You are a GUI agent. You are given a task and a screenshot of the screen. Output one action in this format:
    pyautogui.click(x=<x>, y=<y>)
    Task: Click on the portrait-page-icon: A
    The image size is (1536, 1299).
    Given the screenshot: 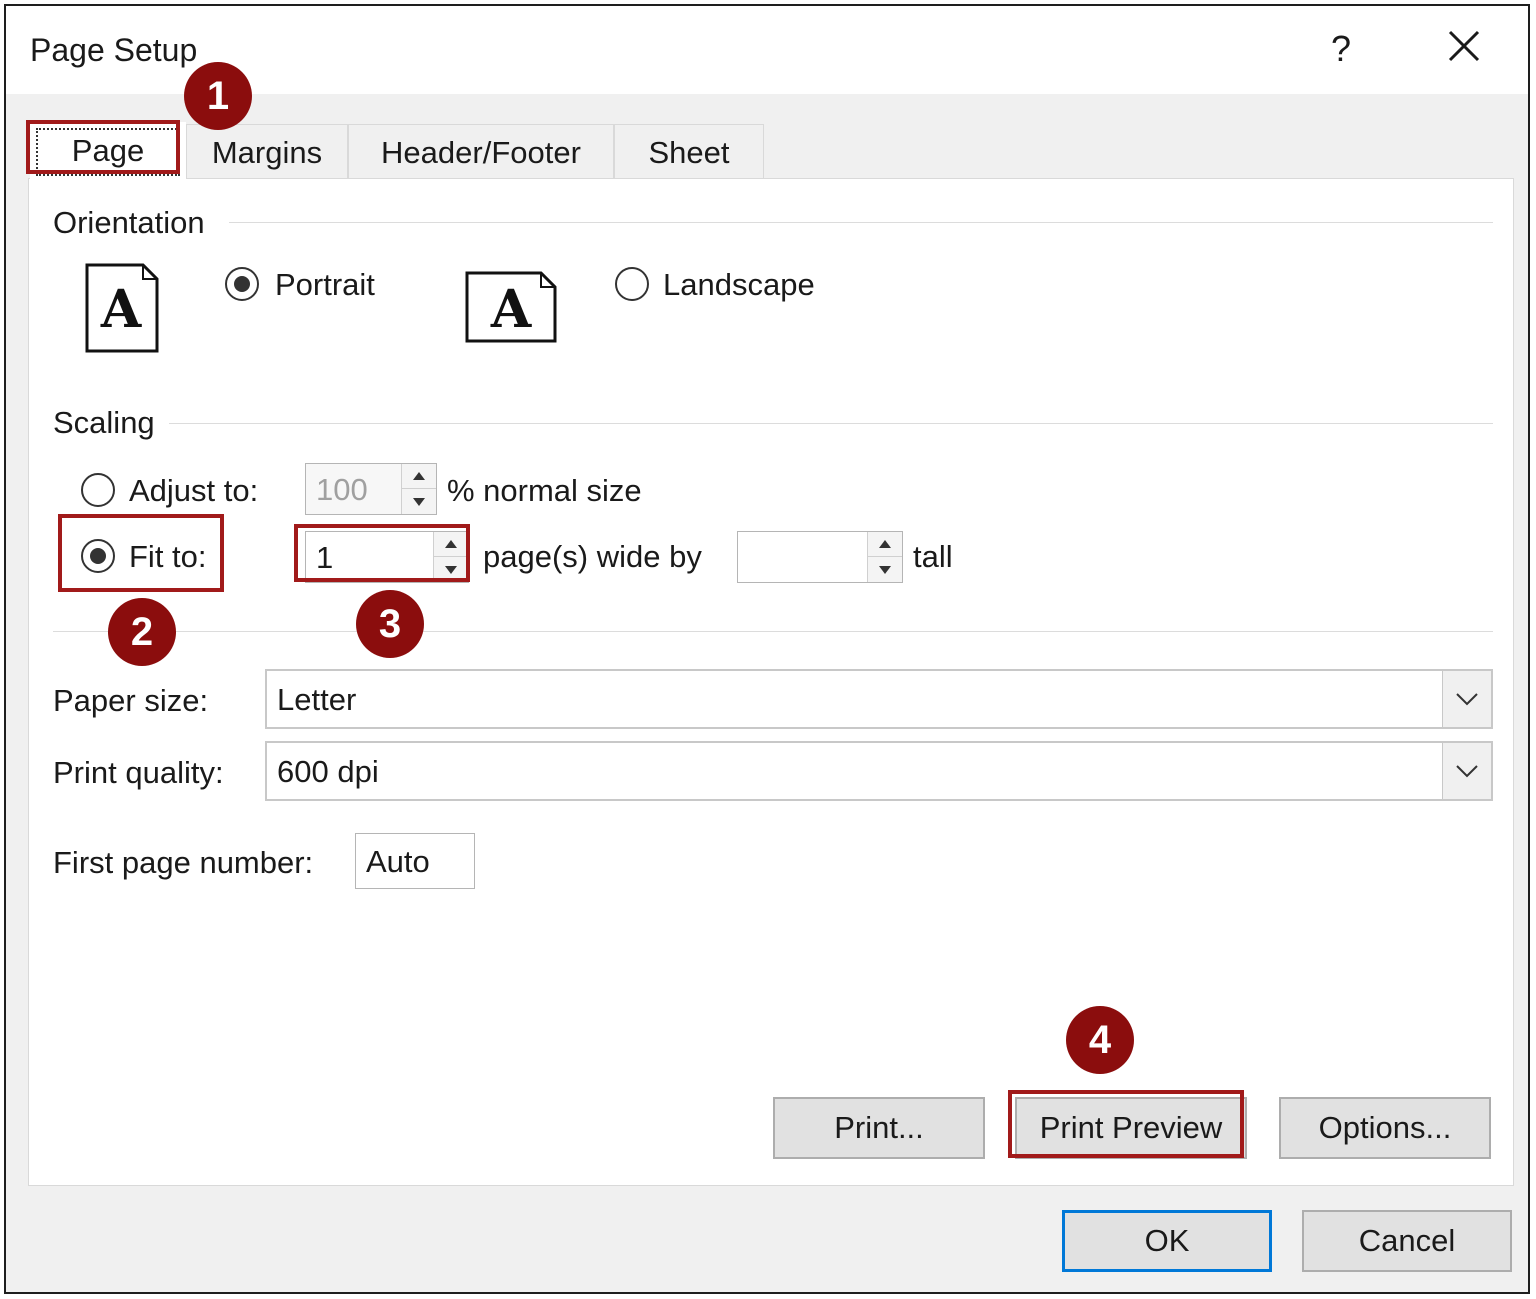 What is the action you would take?
    pyautogui.click(x=122, y=308)
    